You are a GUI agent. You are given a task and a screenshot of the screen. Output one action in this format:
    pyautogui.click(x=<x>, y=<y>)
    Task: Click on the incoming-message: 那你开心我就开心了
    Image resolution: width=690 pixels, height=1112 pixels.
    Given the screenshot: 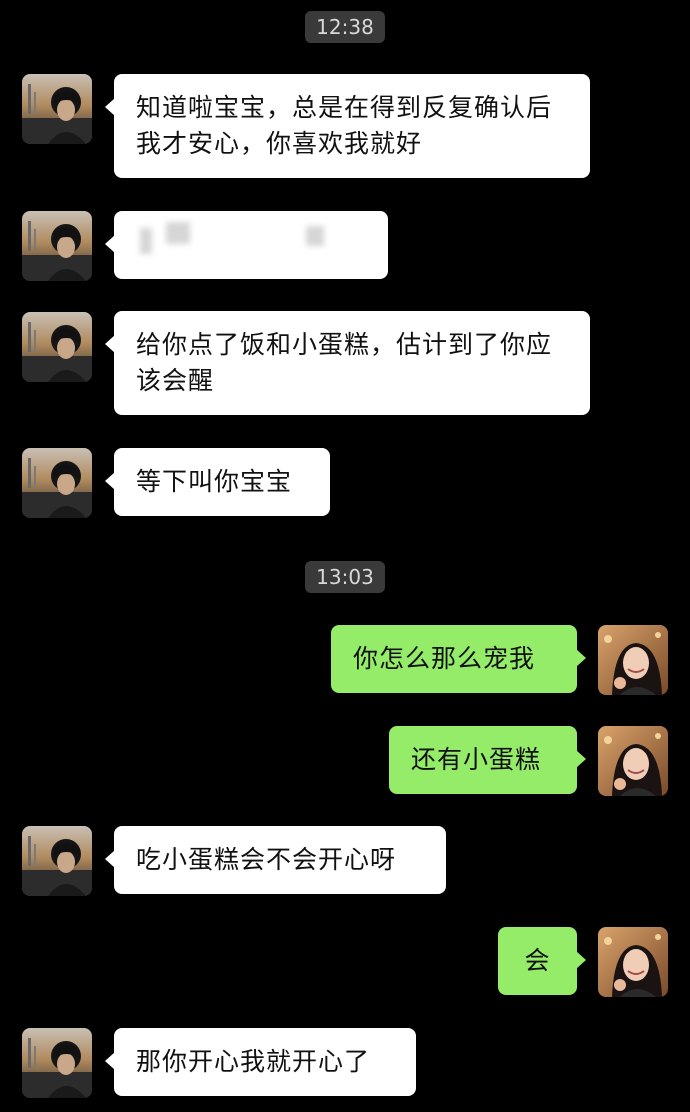 What is the action you would take?
    pyautogui.click(x=260, y=1062)
    